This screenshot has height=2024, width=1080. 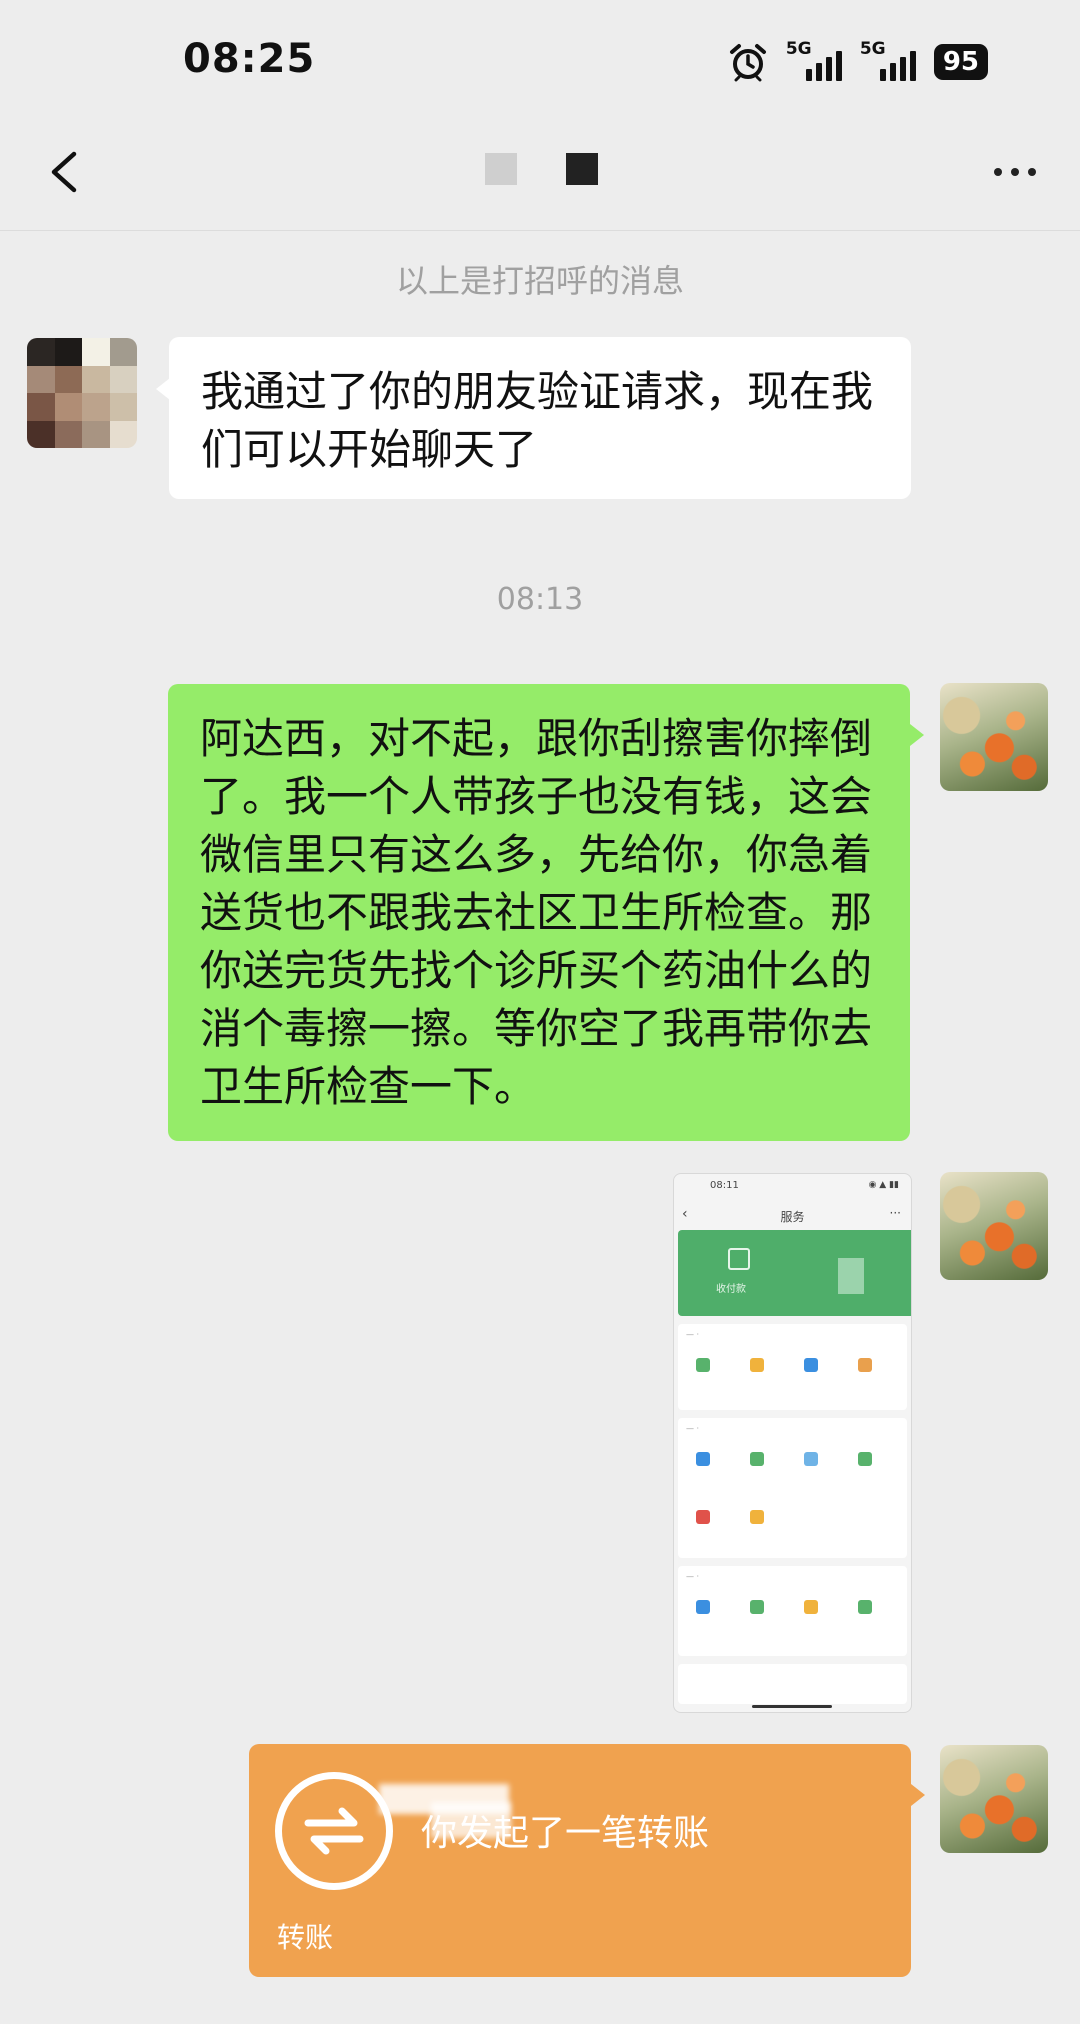 I want to click on payment-card: 收付款, so click(x=794, y=1273).